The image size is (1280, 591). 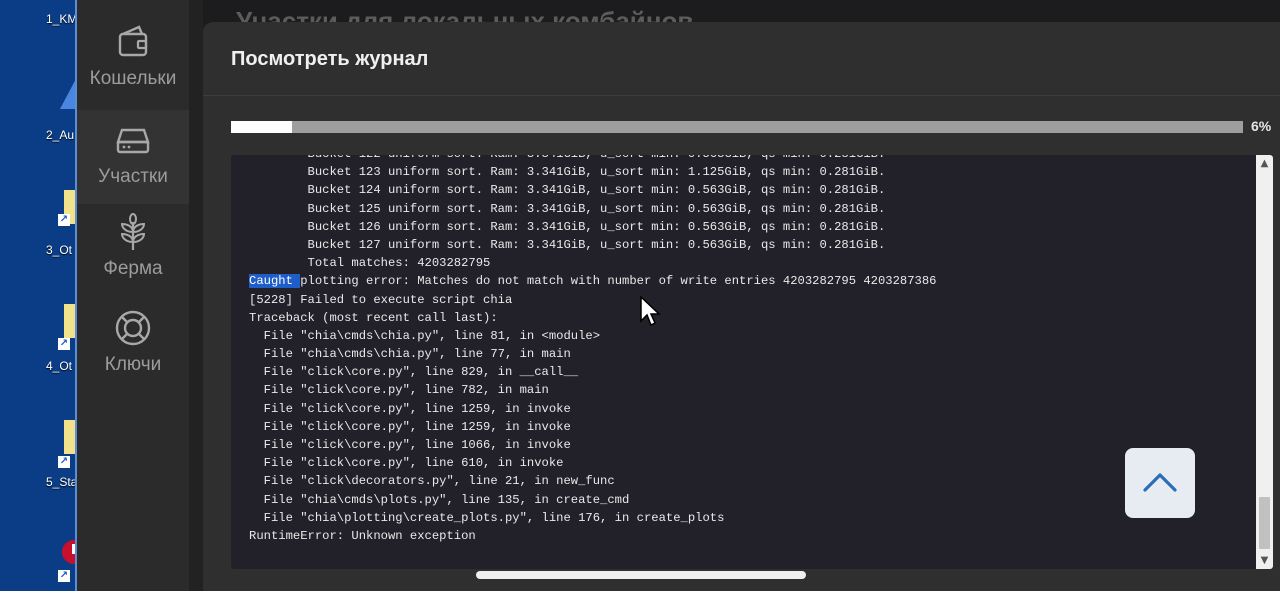 I want to click on log-line: RuntimeError: Unknown exception, so click(x=362, y=535).